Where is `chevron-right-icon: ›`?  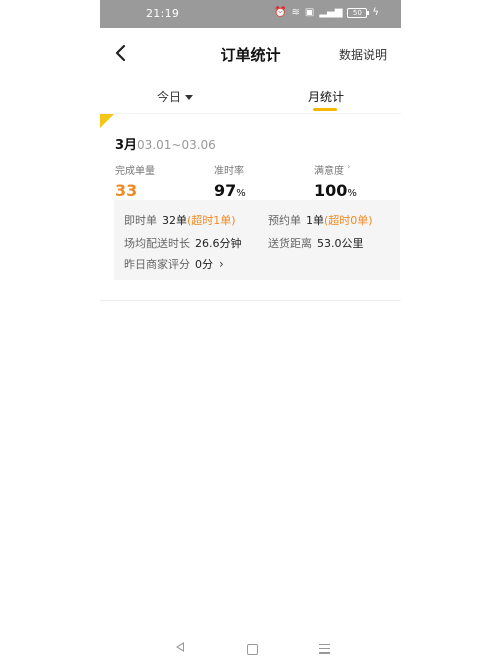 chevron-right-icon: › is located at coordinates (221, 264).